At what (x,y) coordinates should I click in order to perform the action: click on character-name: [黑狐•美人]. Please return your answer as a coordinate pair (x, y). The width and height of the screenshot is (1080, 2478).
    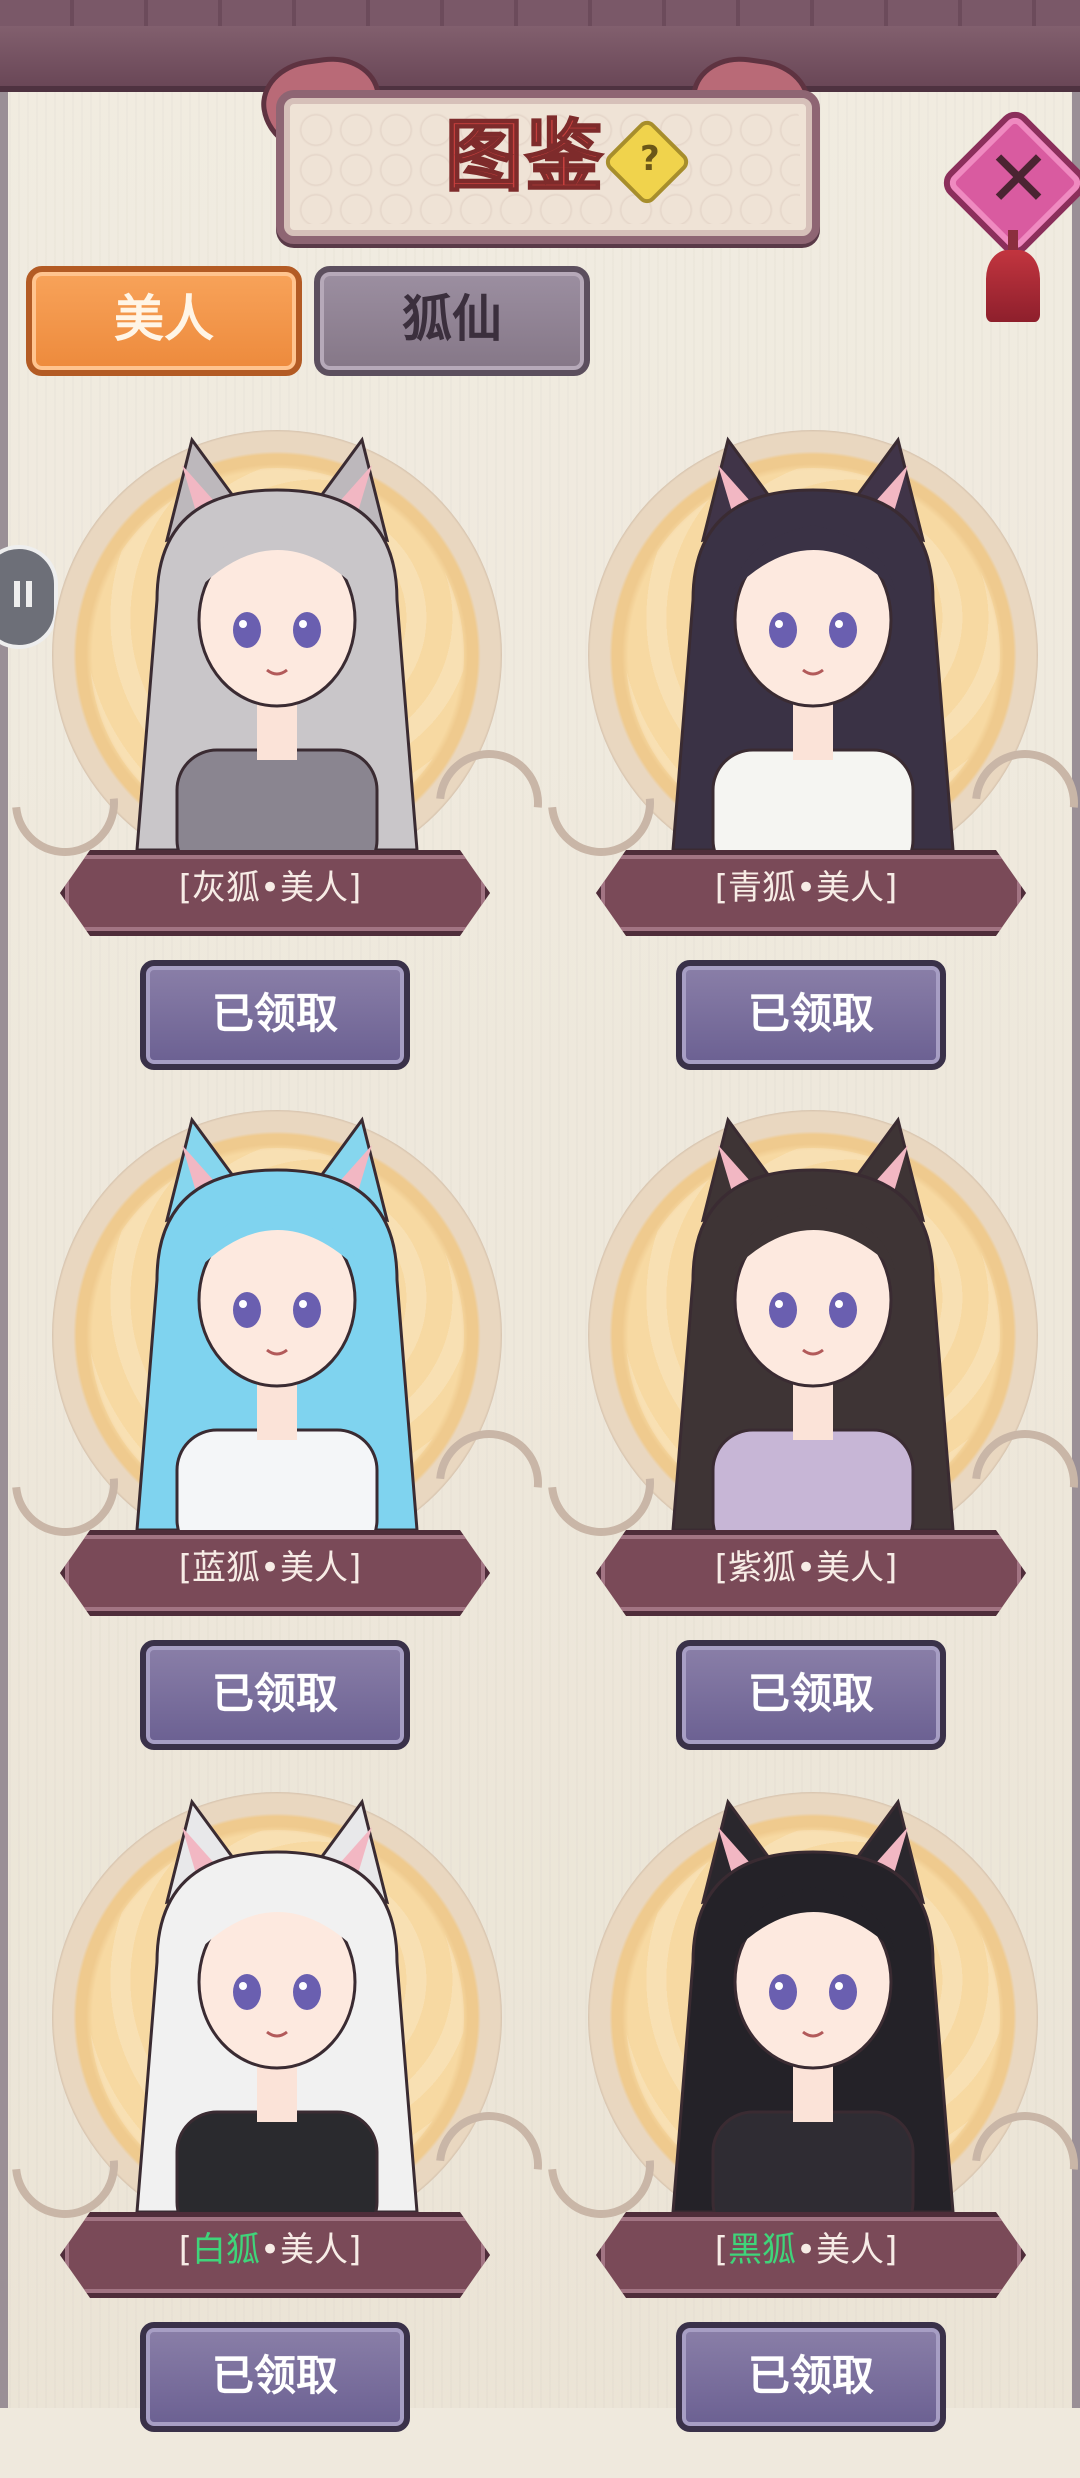
    Looking at the image, I should click on (806, 2250).